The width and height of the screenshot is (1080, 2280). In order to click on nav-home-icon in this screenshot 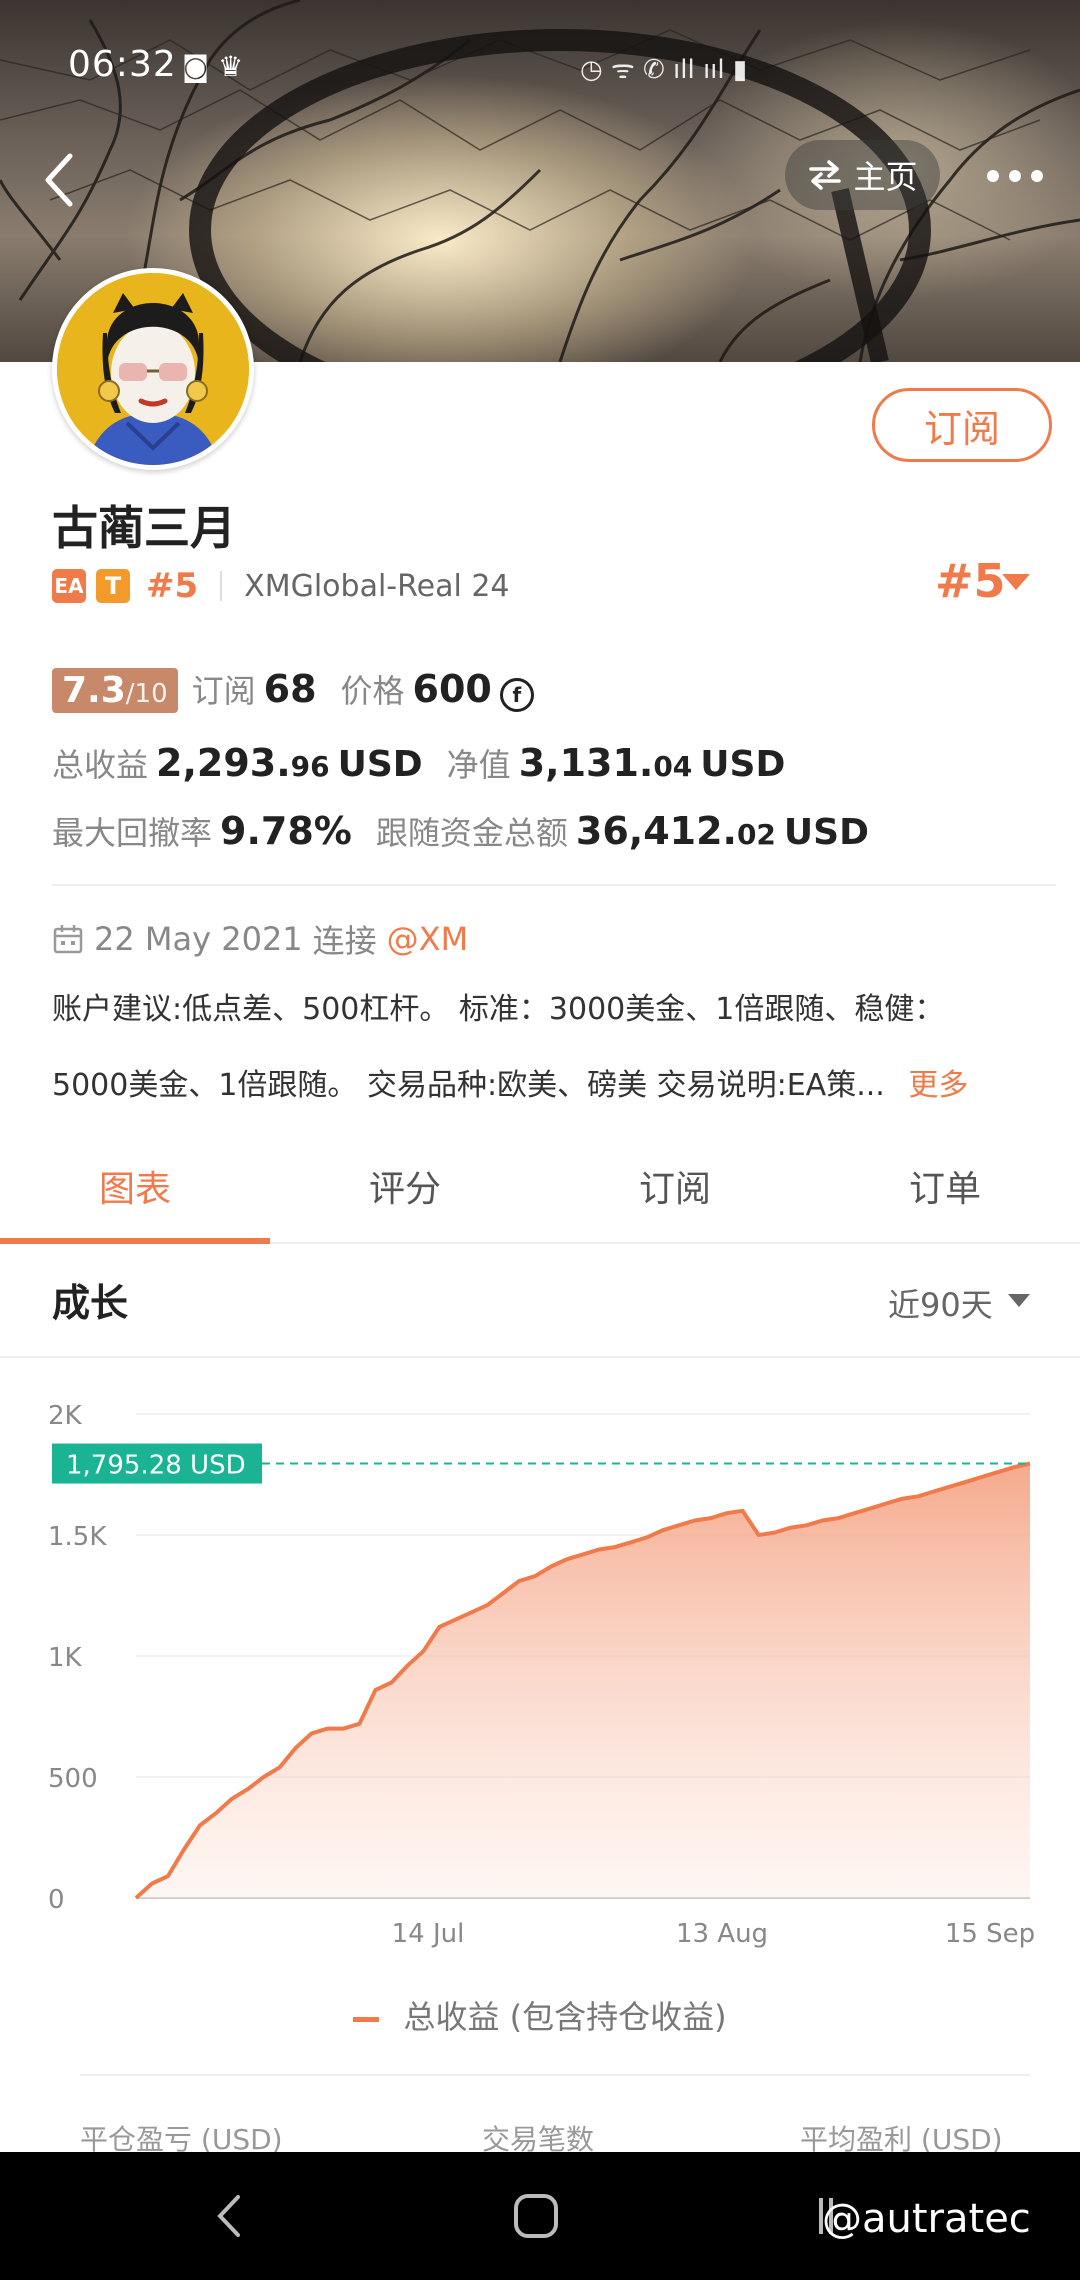, I will do `click(536, 2216)`.